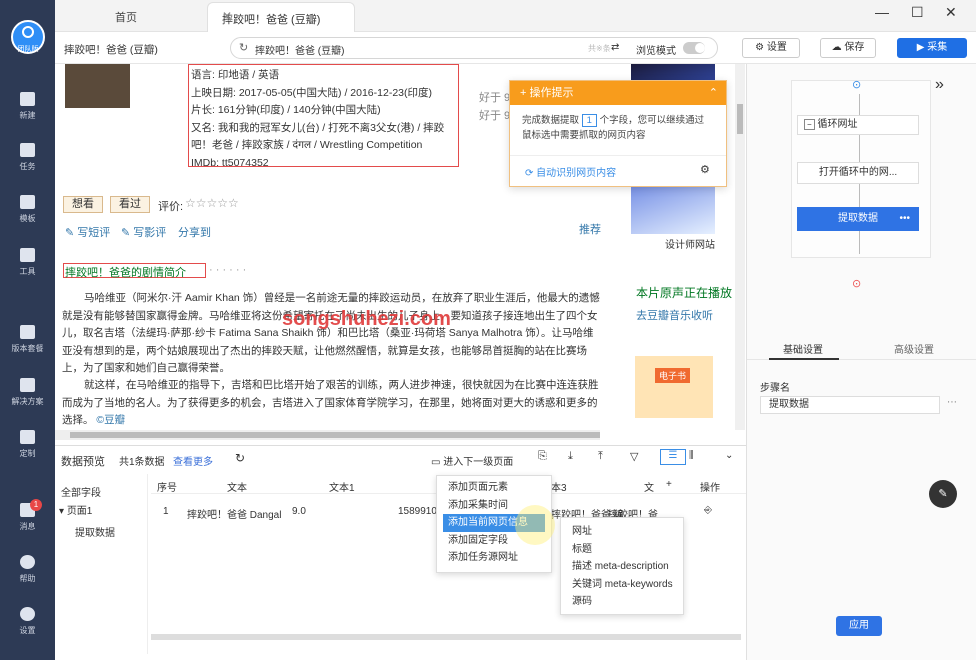  I want to click on submenu-title: 标题, so click(622, 550).